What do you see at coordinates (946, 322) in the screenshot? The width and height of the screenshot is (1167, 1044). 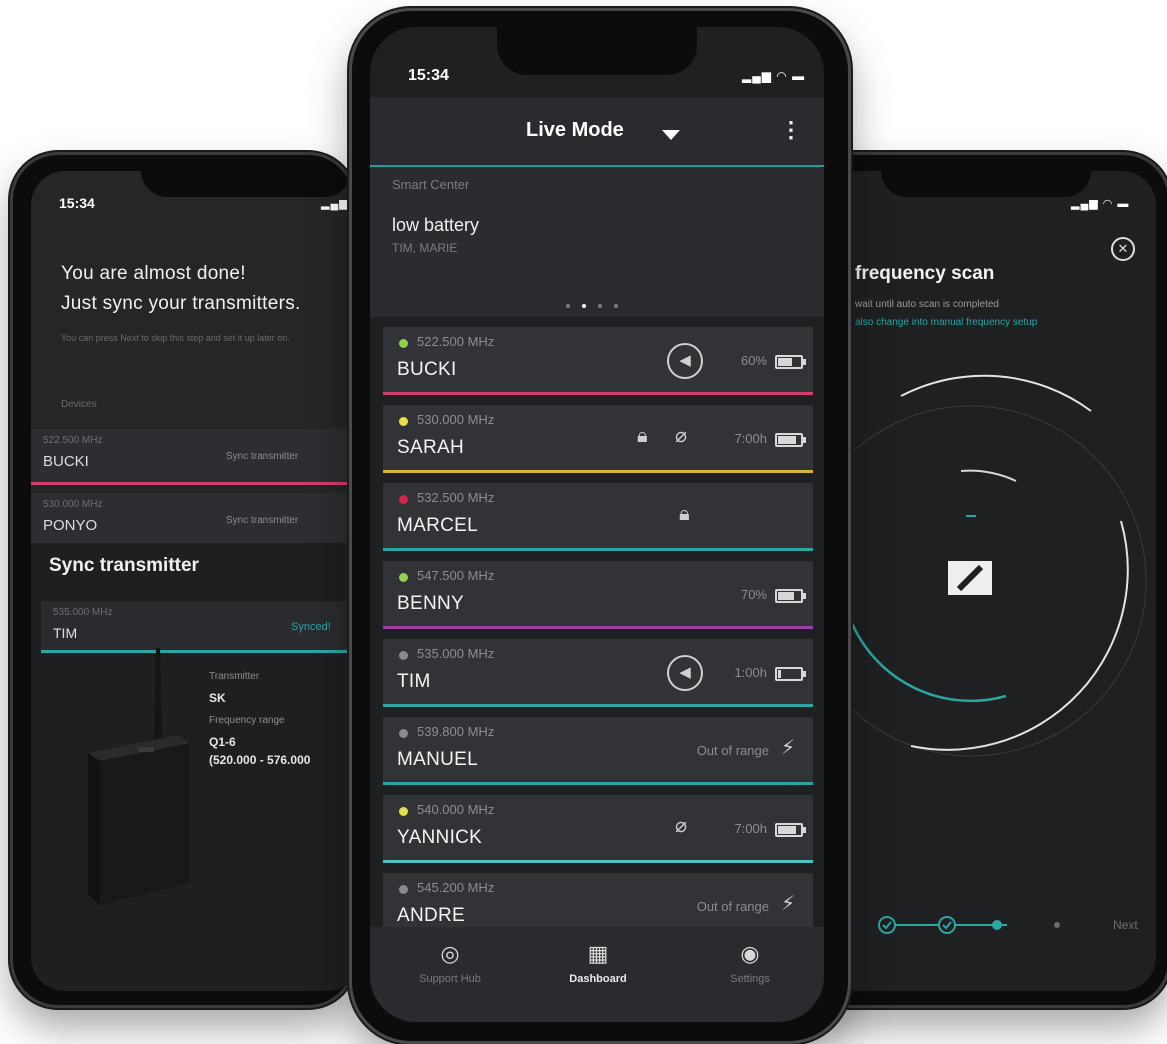 I see `manual-setup-link: also change into manual frequency setup` at bounding box center [946, 322].